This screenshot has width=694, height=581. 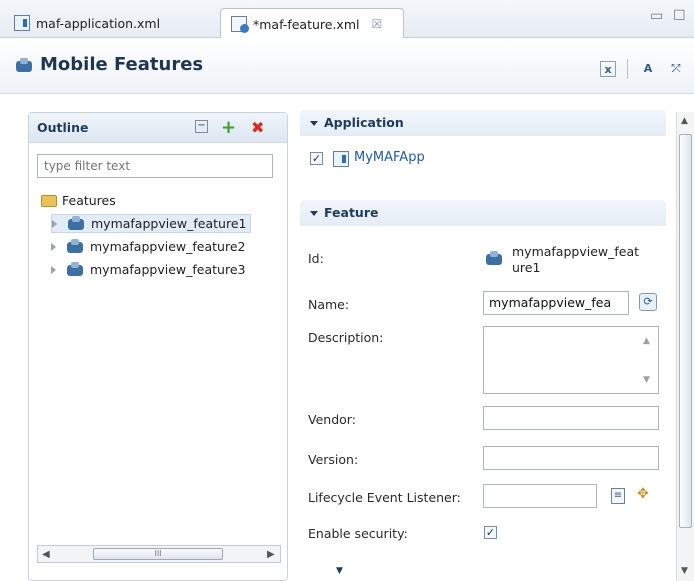 What do you see at coordinates (24, 66) in the screenshot?
I see `mobile-feature-icon` at bounding box center [24, 66].